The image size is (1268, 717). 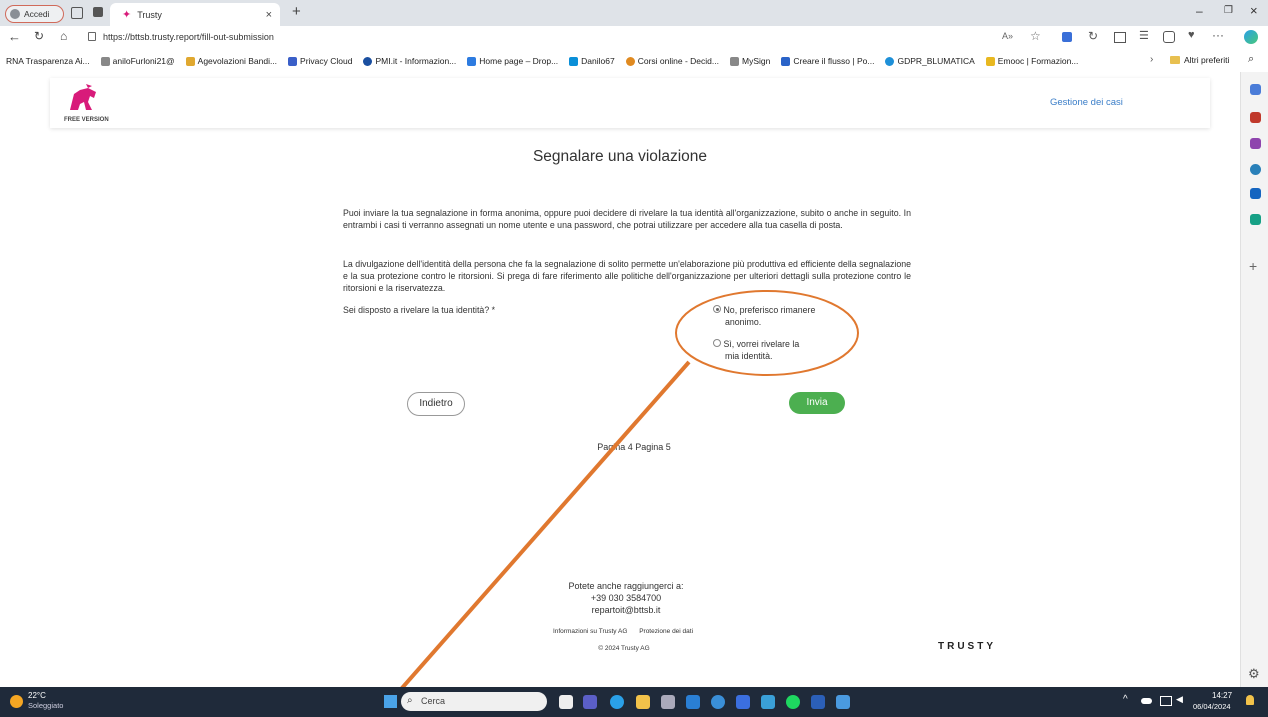 I want to click on radio-reveal, so click(x=717, y=343).